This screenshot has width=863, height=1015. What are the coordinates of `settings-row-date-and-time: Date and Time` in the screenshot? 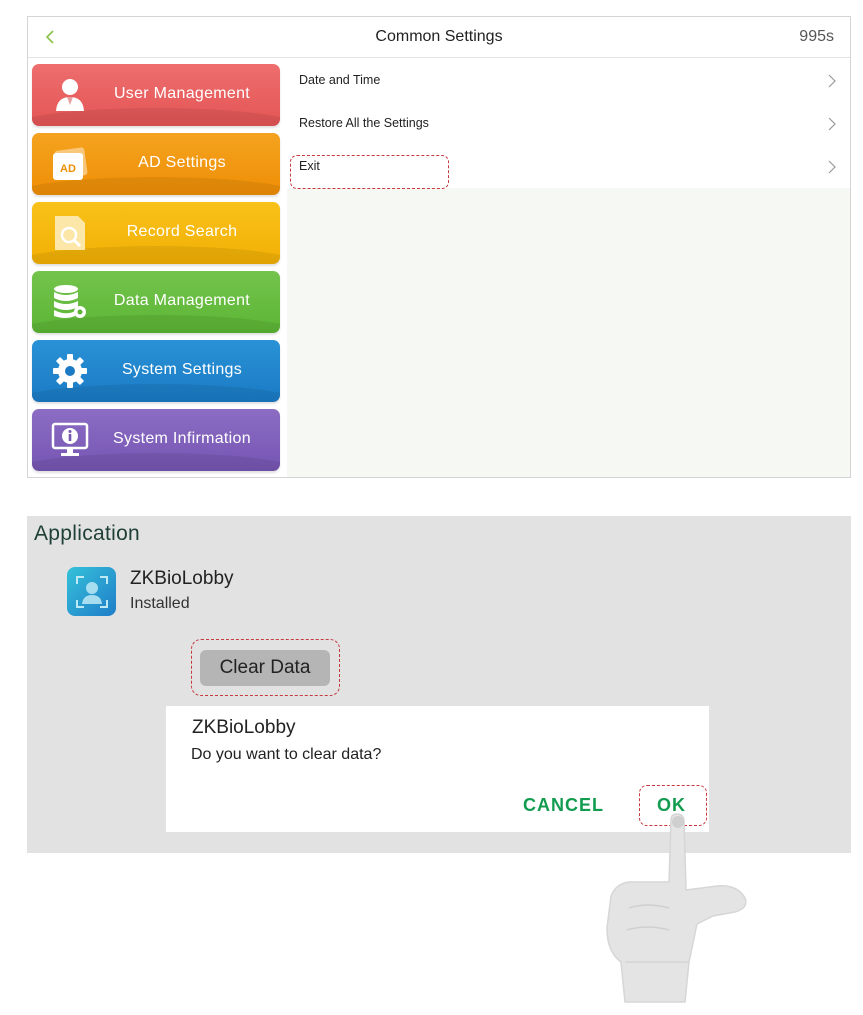 It's located at (568, 80).